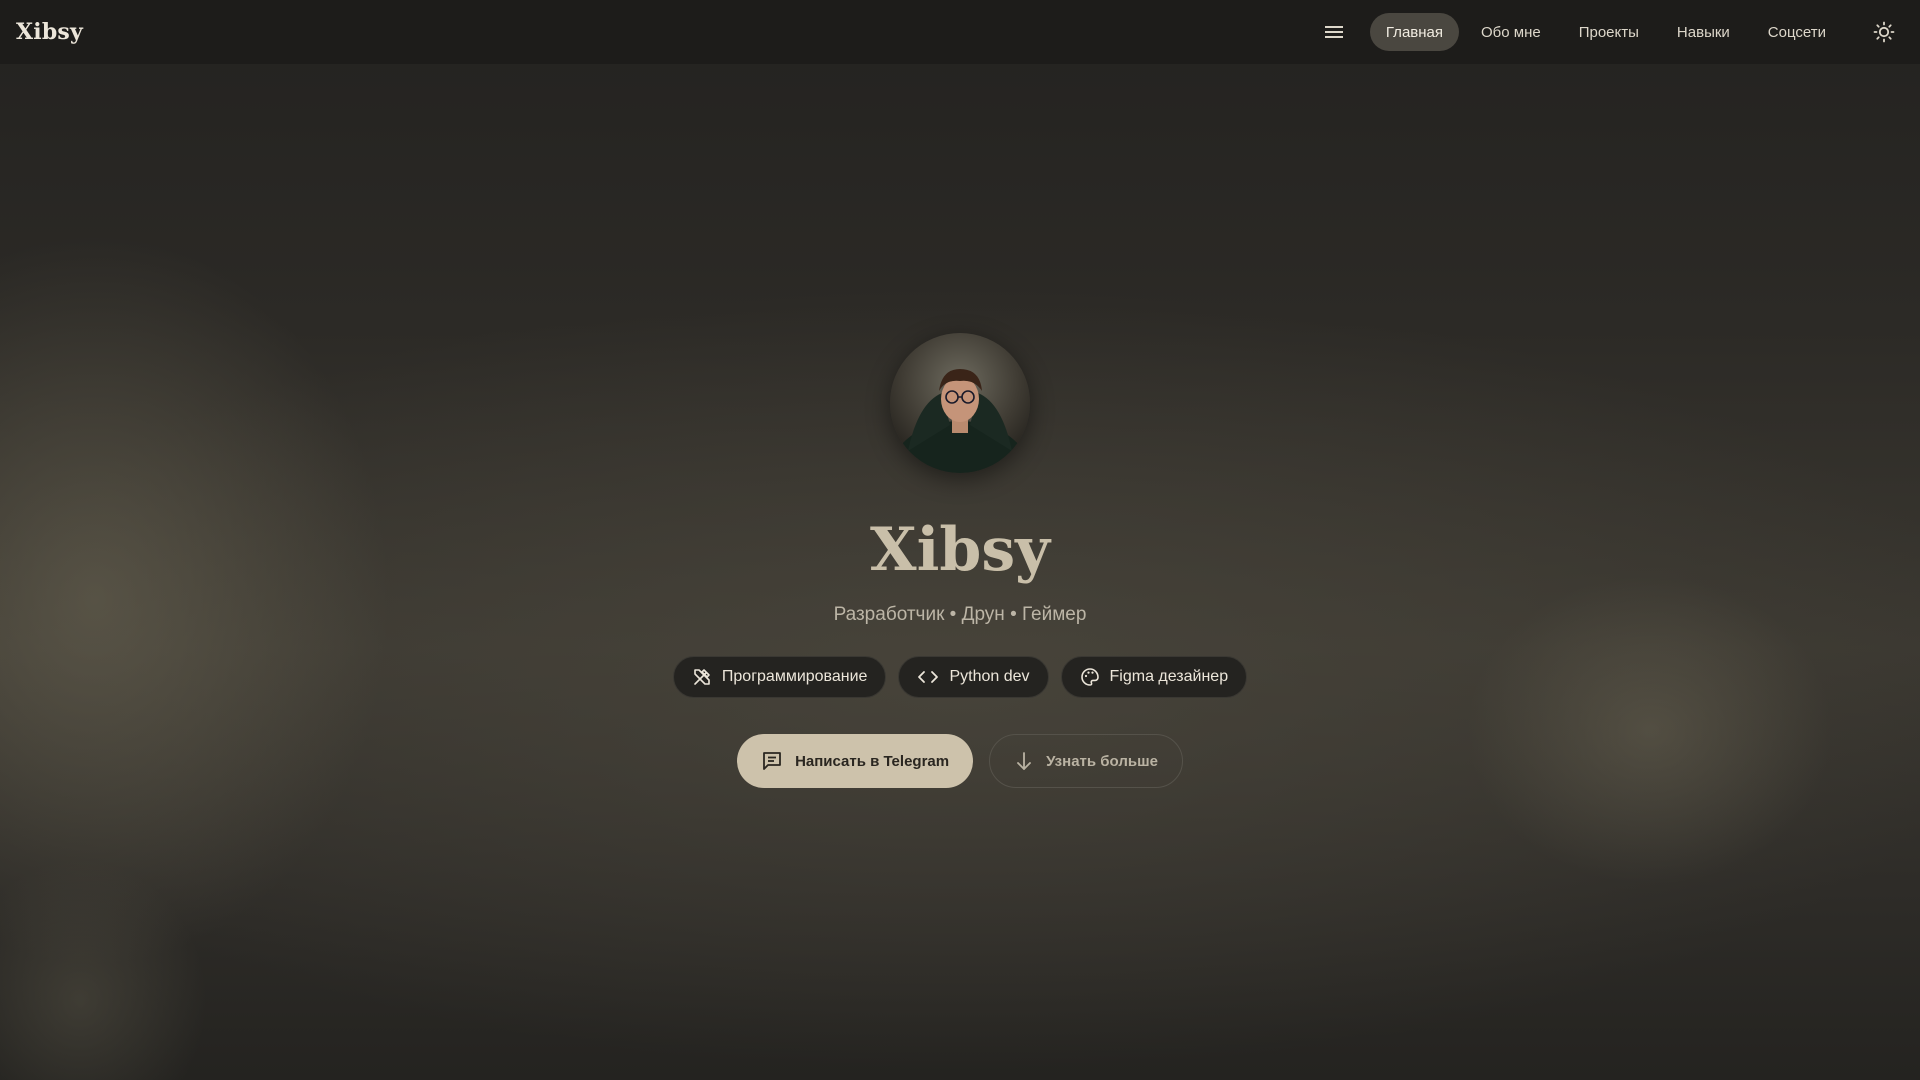  I want to click on sun-icon, so click(1884, 32).